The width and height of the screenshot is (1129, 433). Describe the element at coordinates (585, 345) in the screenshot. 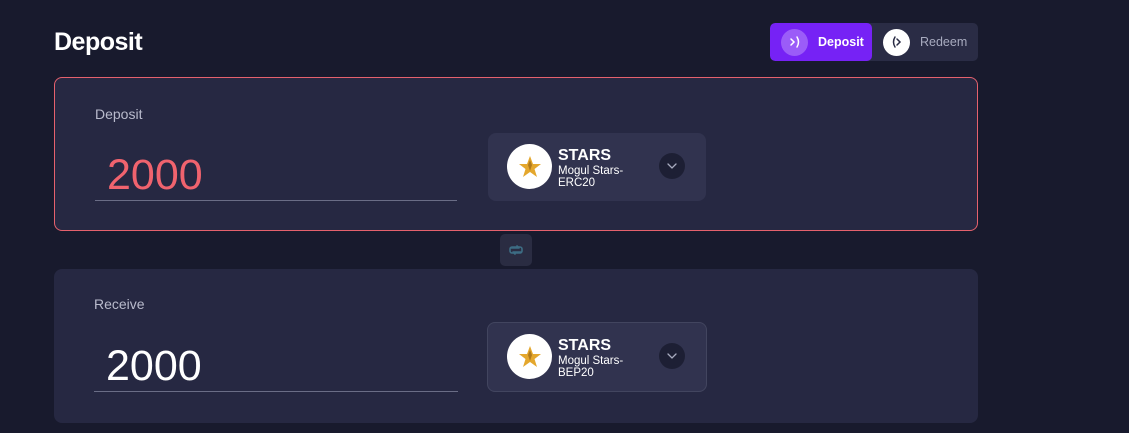

I see `receive-token-symbol: STARS` at that location.